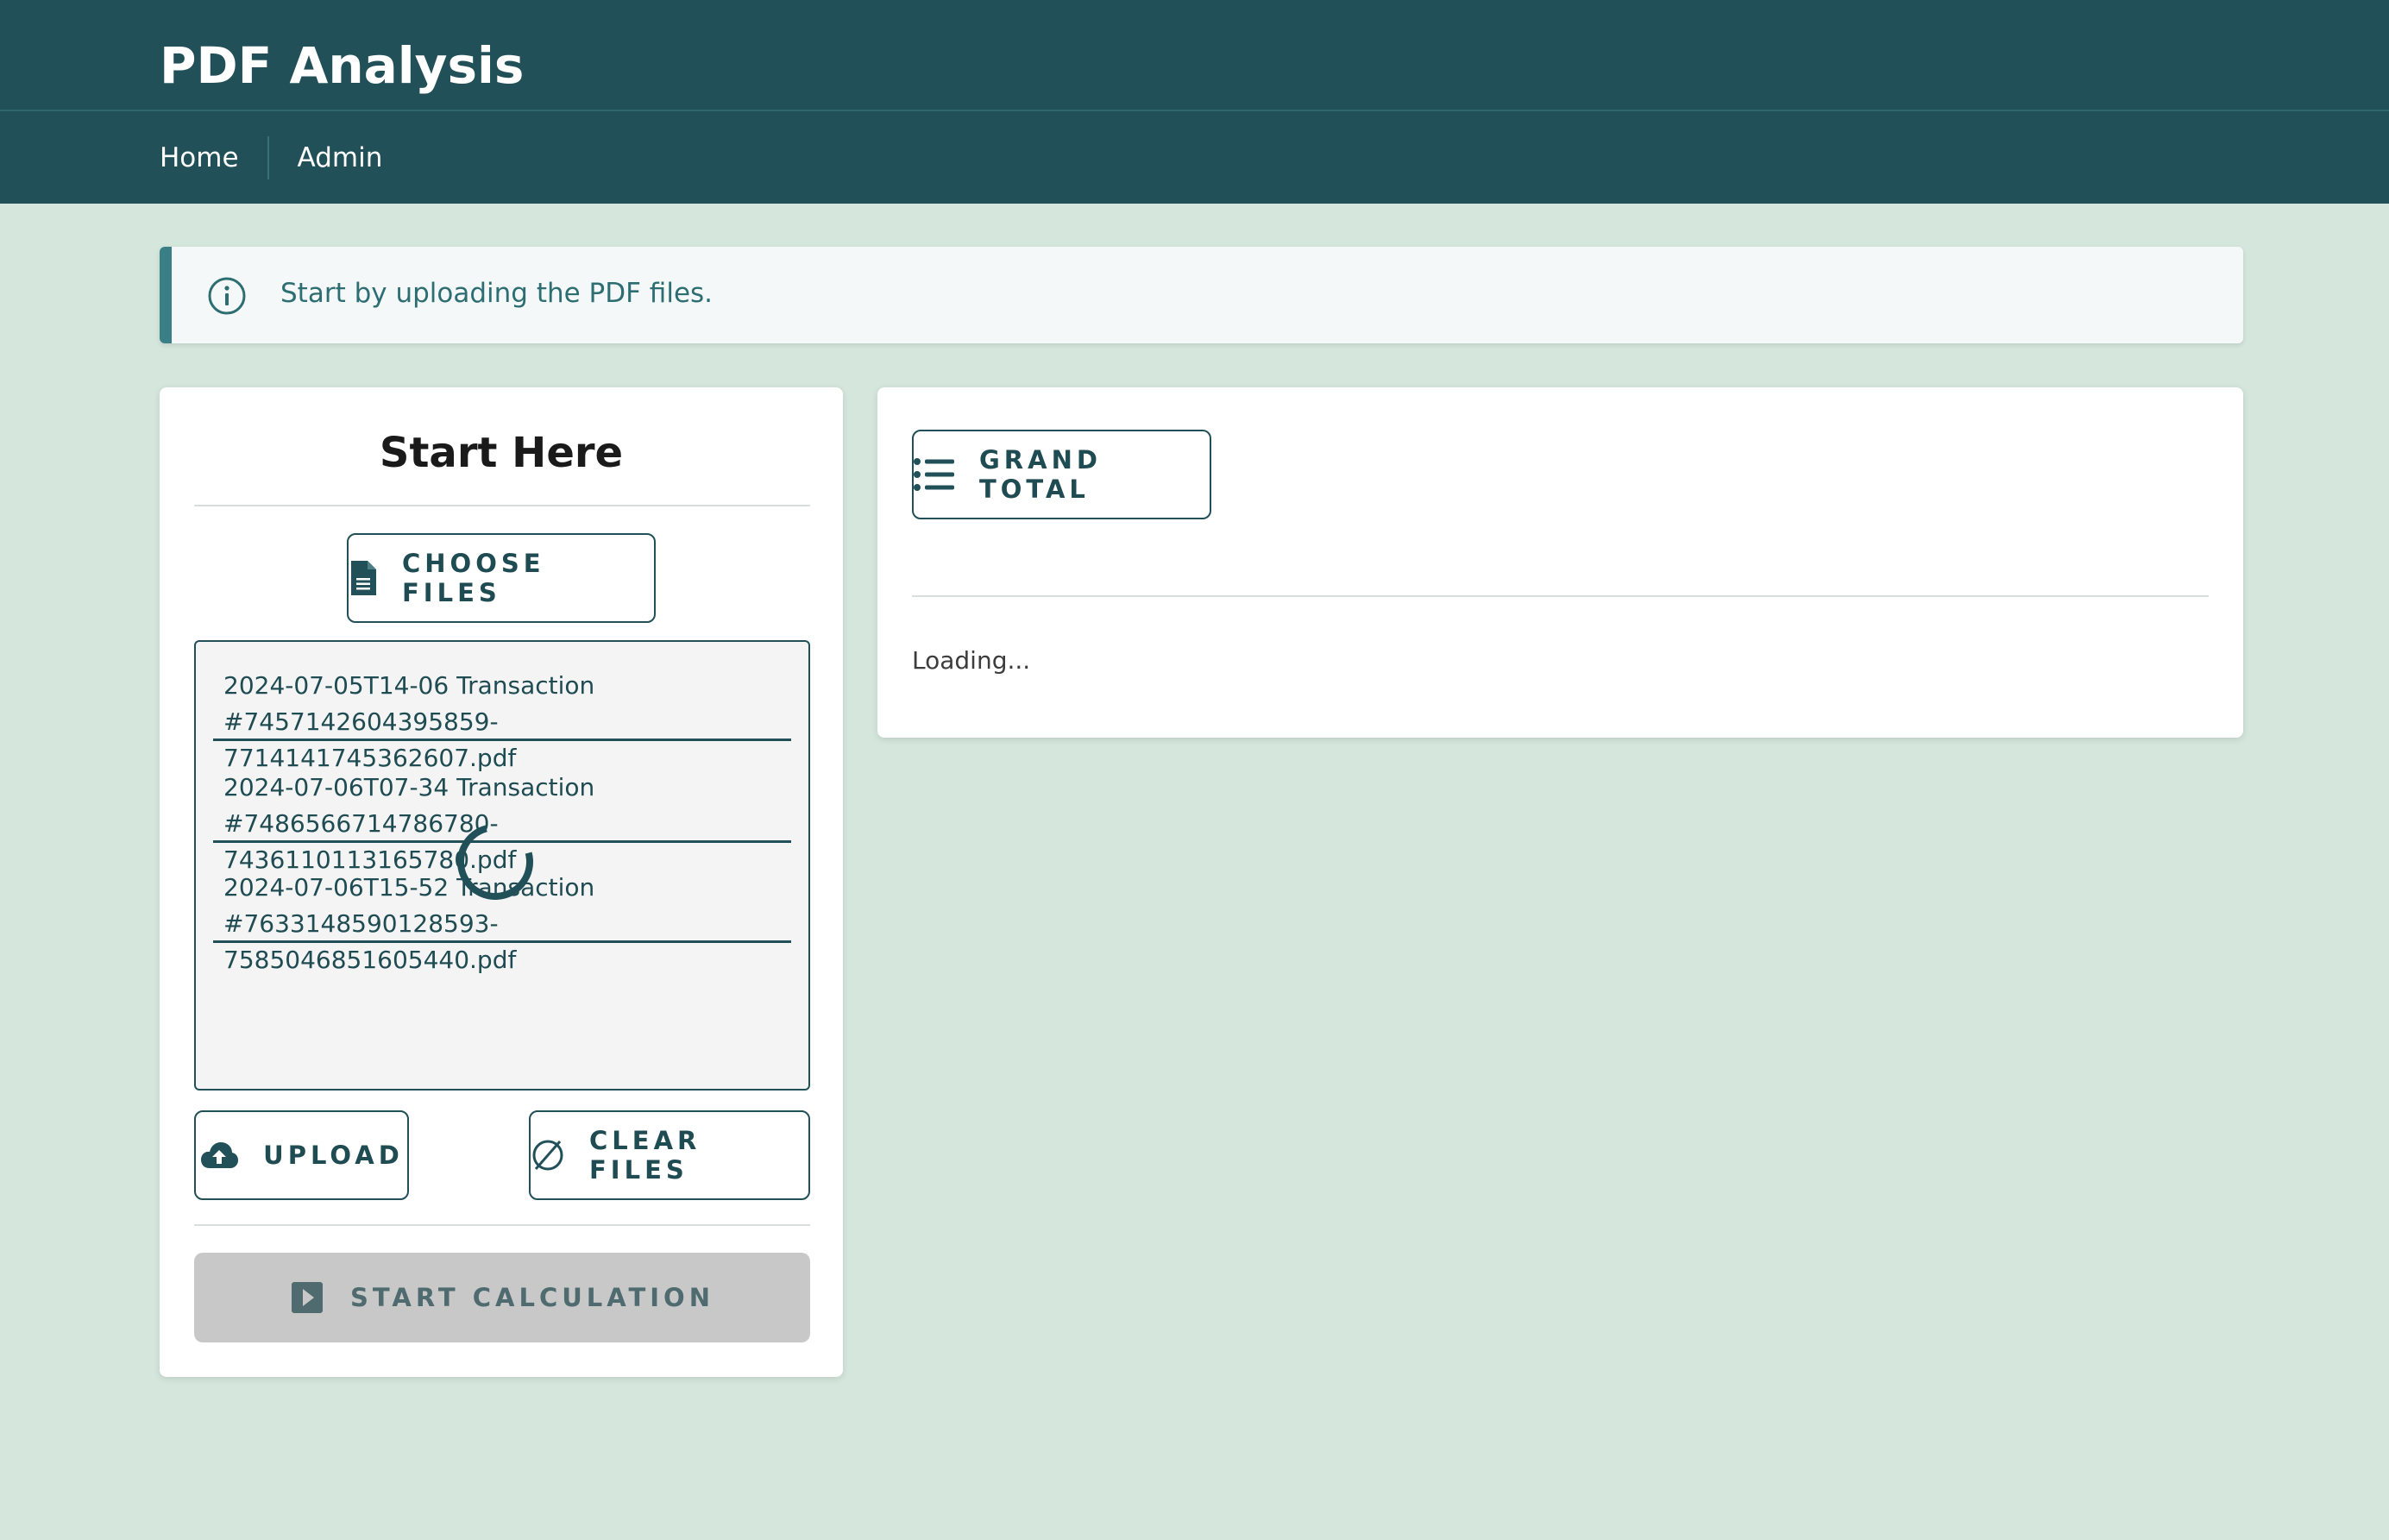 This screenshot has width=2389, height=1540. I want to click on nav-admin: Admin, so click(341, 157).